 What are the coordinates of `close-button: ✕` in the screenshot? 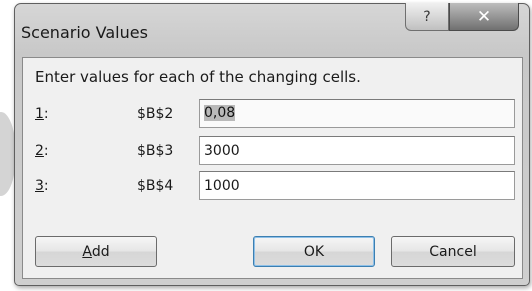 It's located at (484, 17).